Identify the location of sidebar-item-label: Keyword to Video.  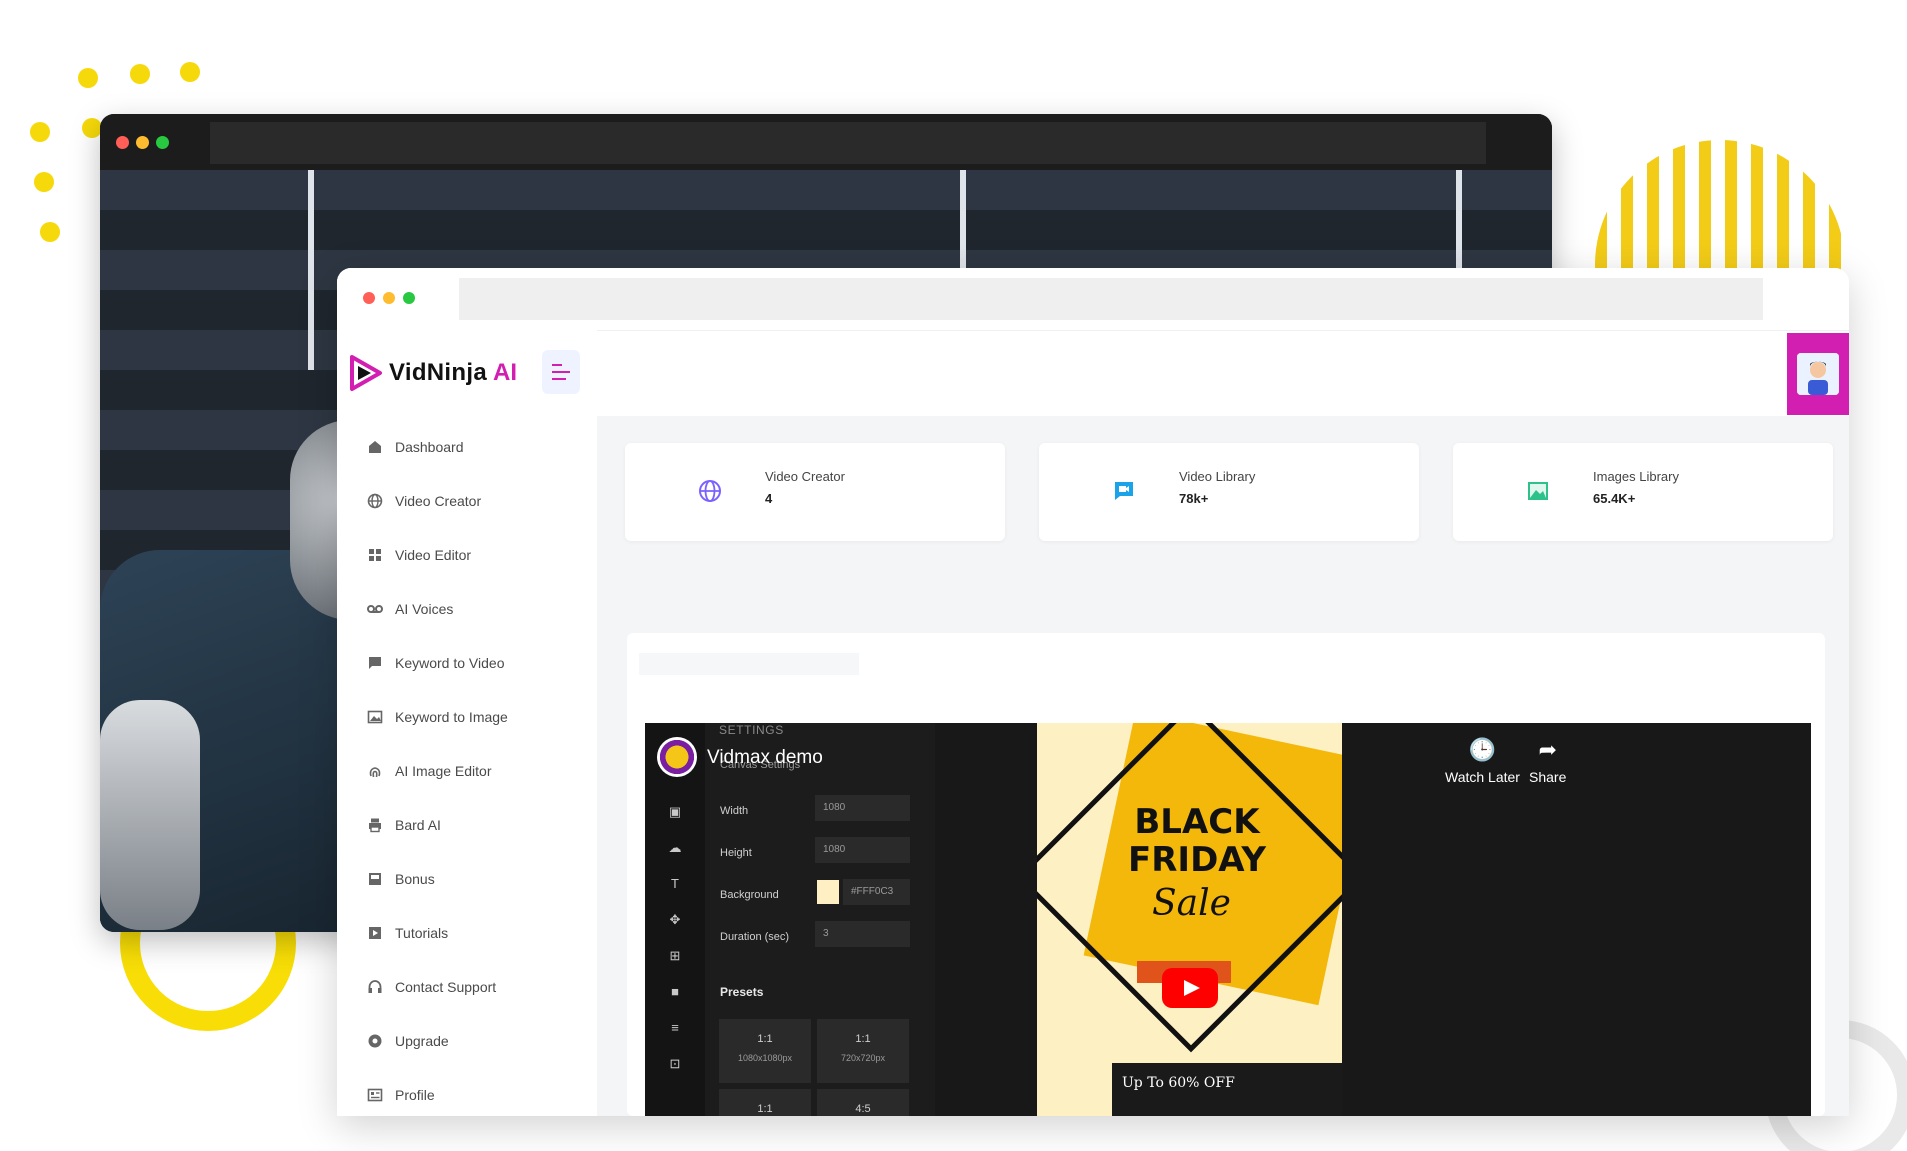
(450, 663).